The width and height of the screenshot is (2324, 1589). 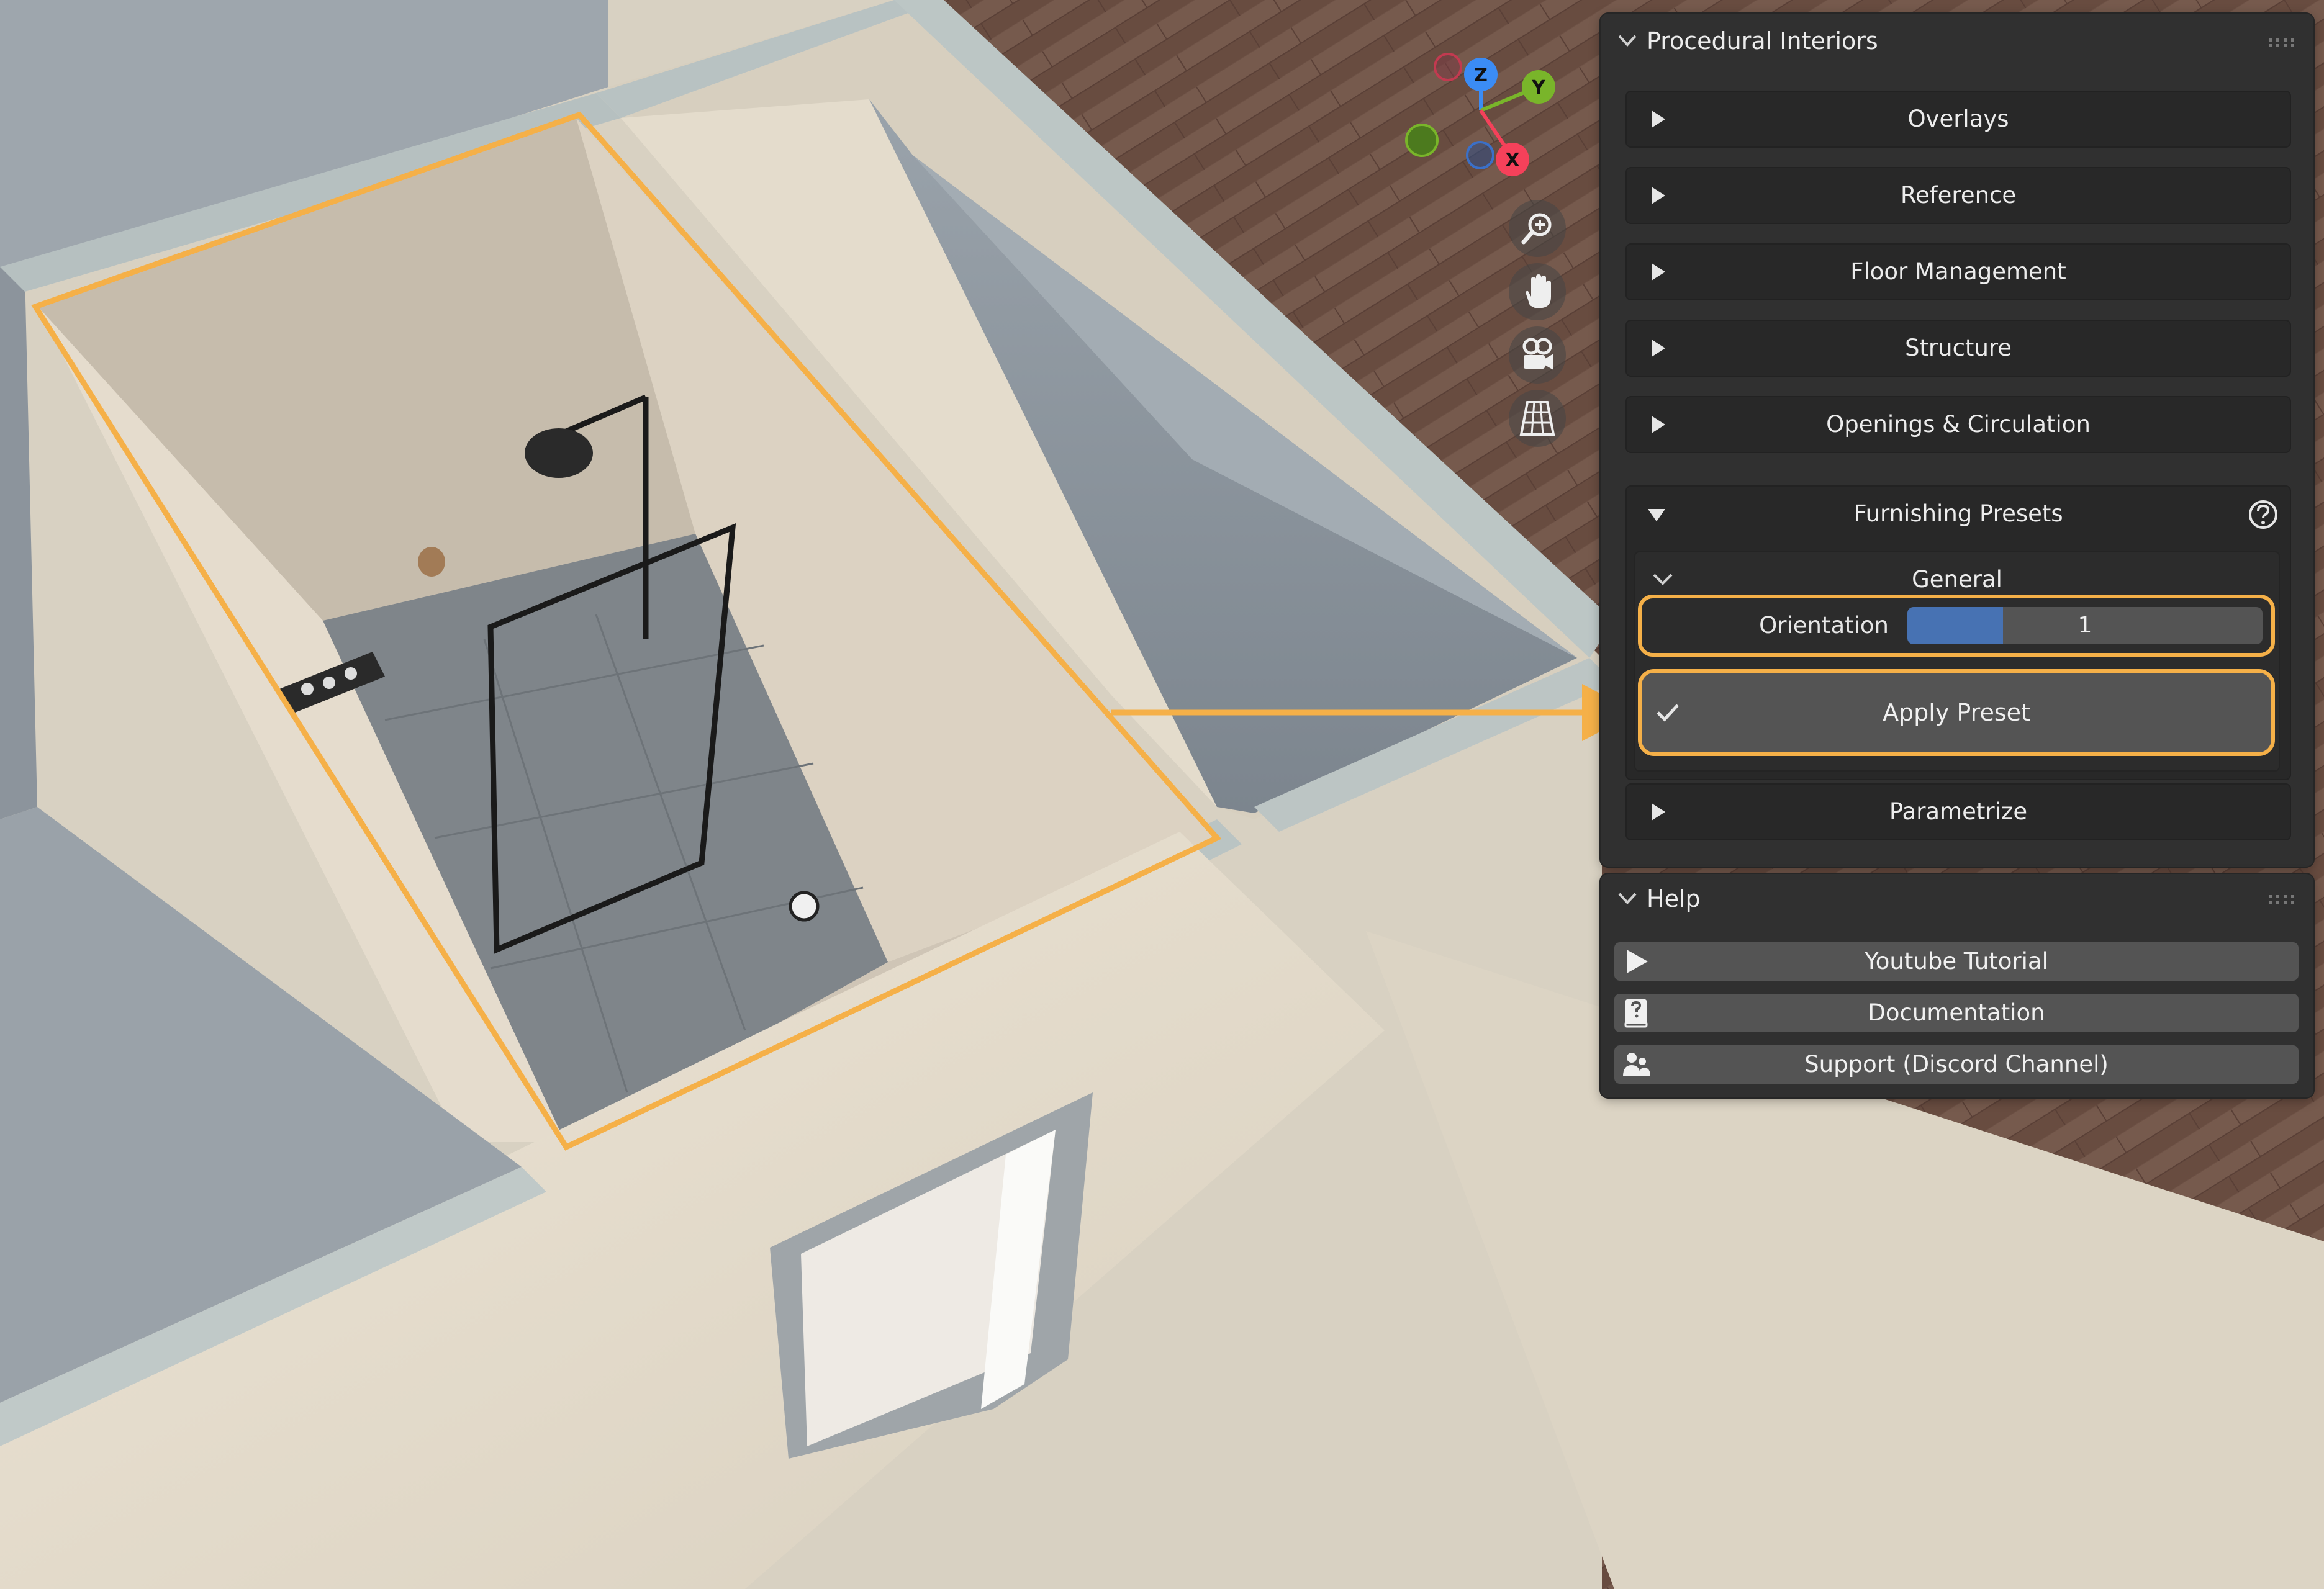 I want to click on section-label: Parametrize, so click(x=1958, y=811).